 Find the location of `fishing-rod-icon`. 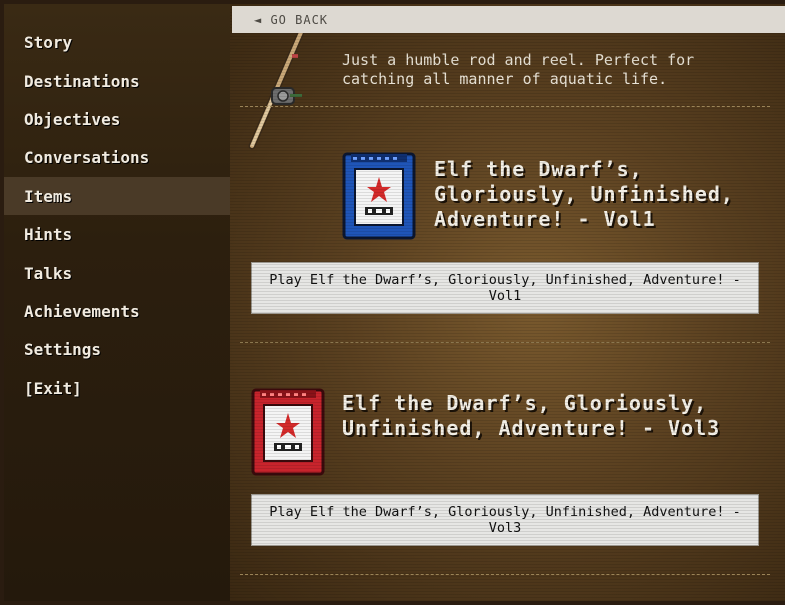

fishing-rod-icon is located at coordinates (282, 87).